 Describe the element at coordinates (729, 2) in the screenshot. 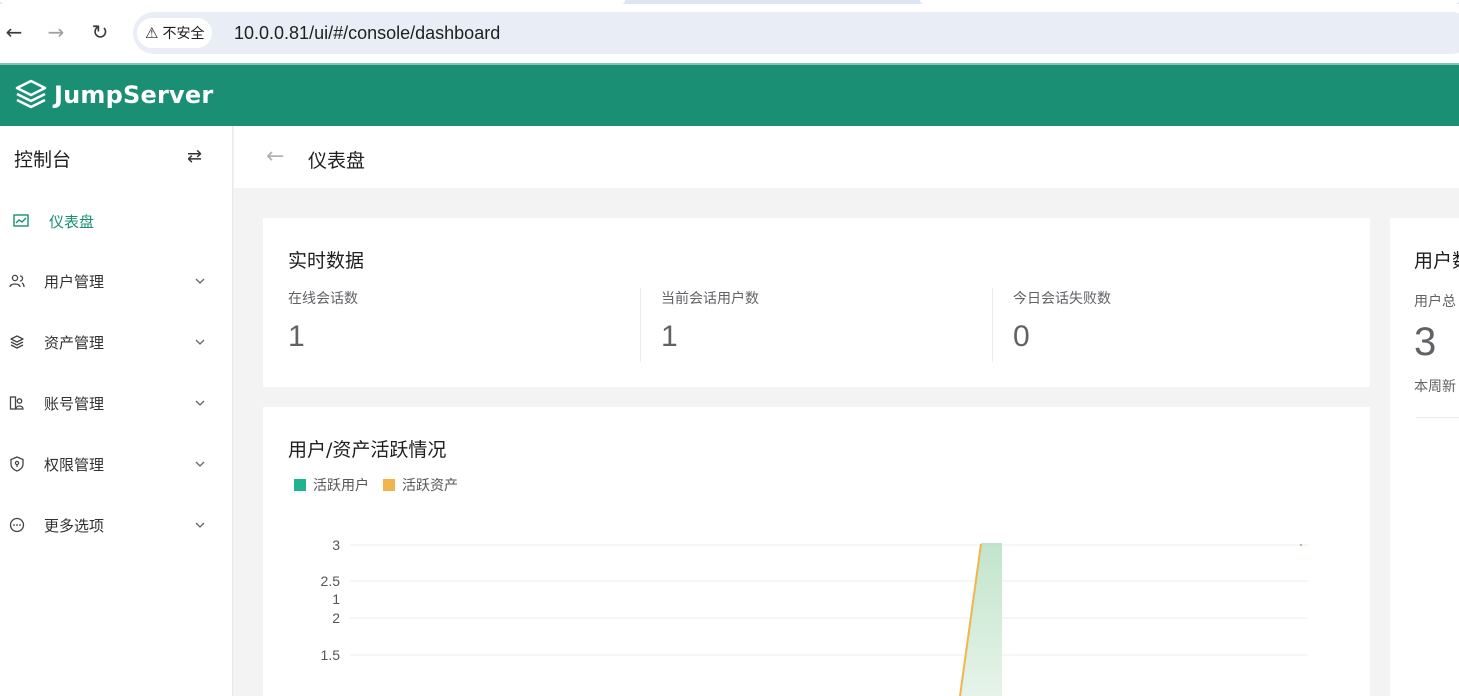

I see `tab-strip` at that location.